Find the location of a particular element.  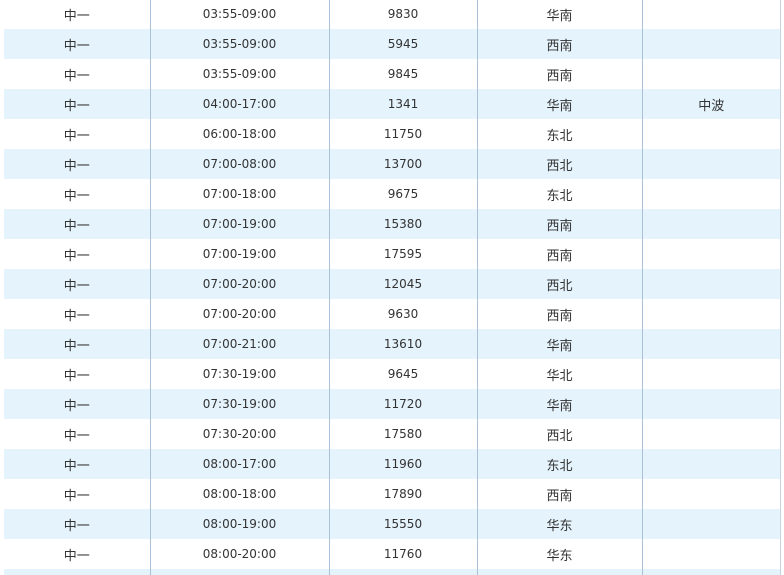

table-row is located at coordinates (392, 572).